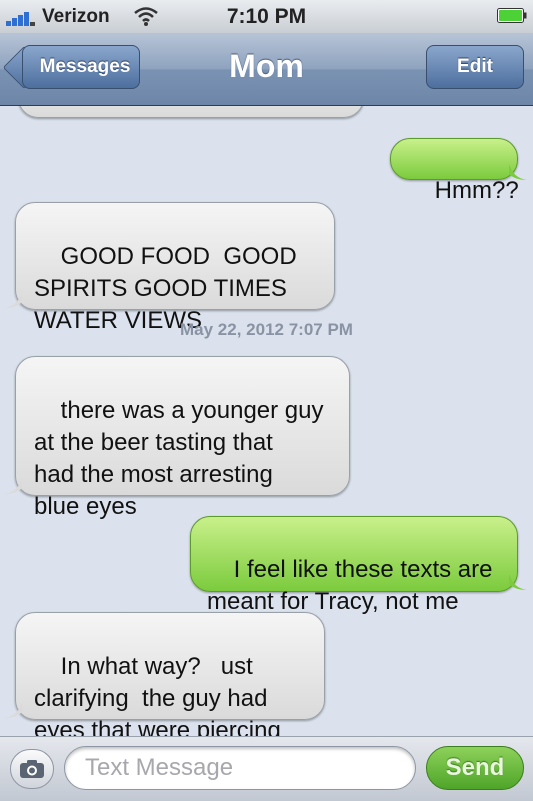  I want to click on edit-button-label: Edit, so click(475, 66).